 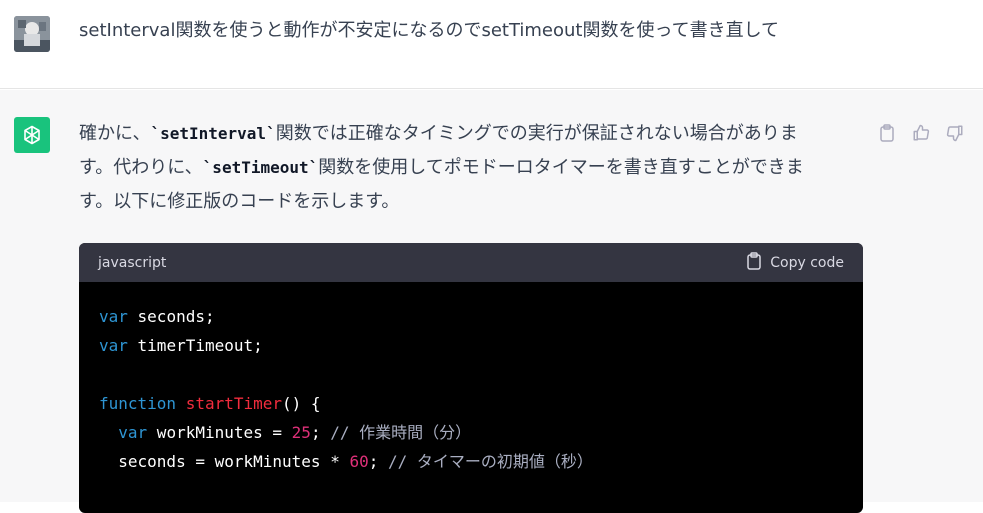 I want to click on code-number: 60, so click(x=359, y=461).